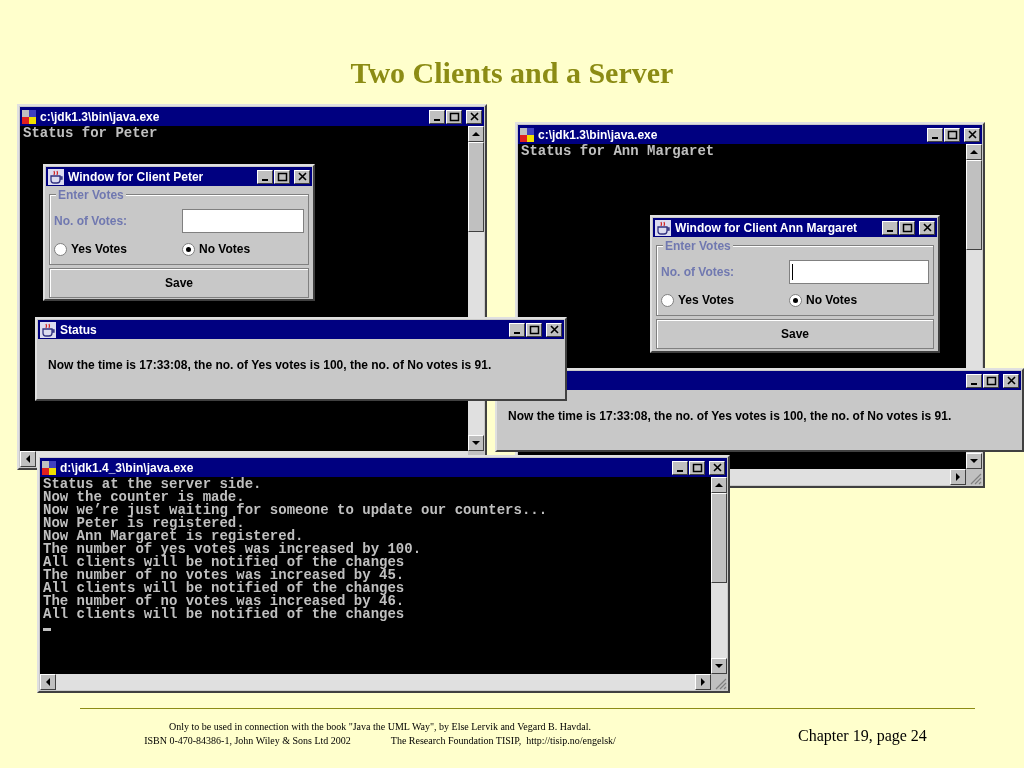 Image resolution: width=1024 pixels, height=768 pixels. Describe the element at coordinates (78, 330) in the screenshot. I see `window-title: Status` at that location.